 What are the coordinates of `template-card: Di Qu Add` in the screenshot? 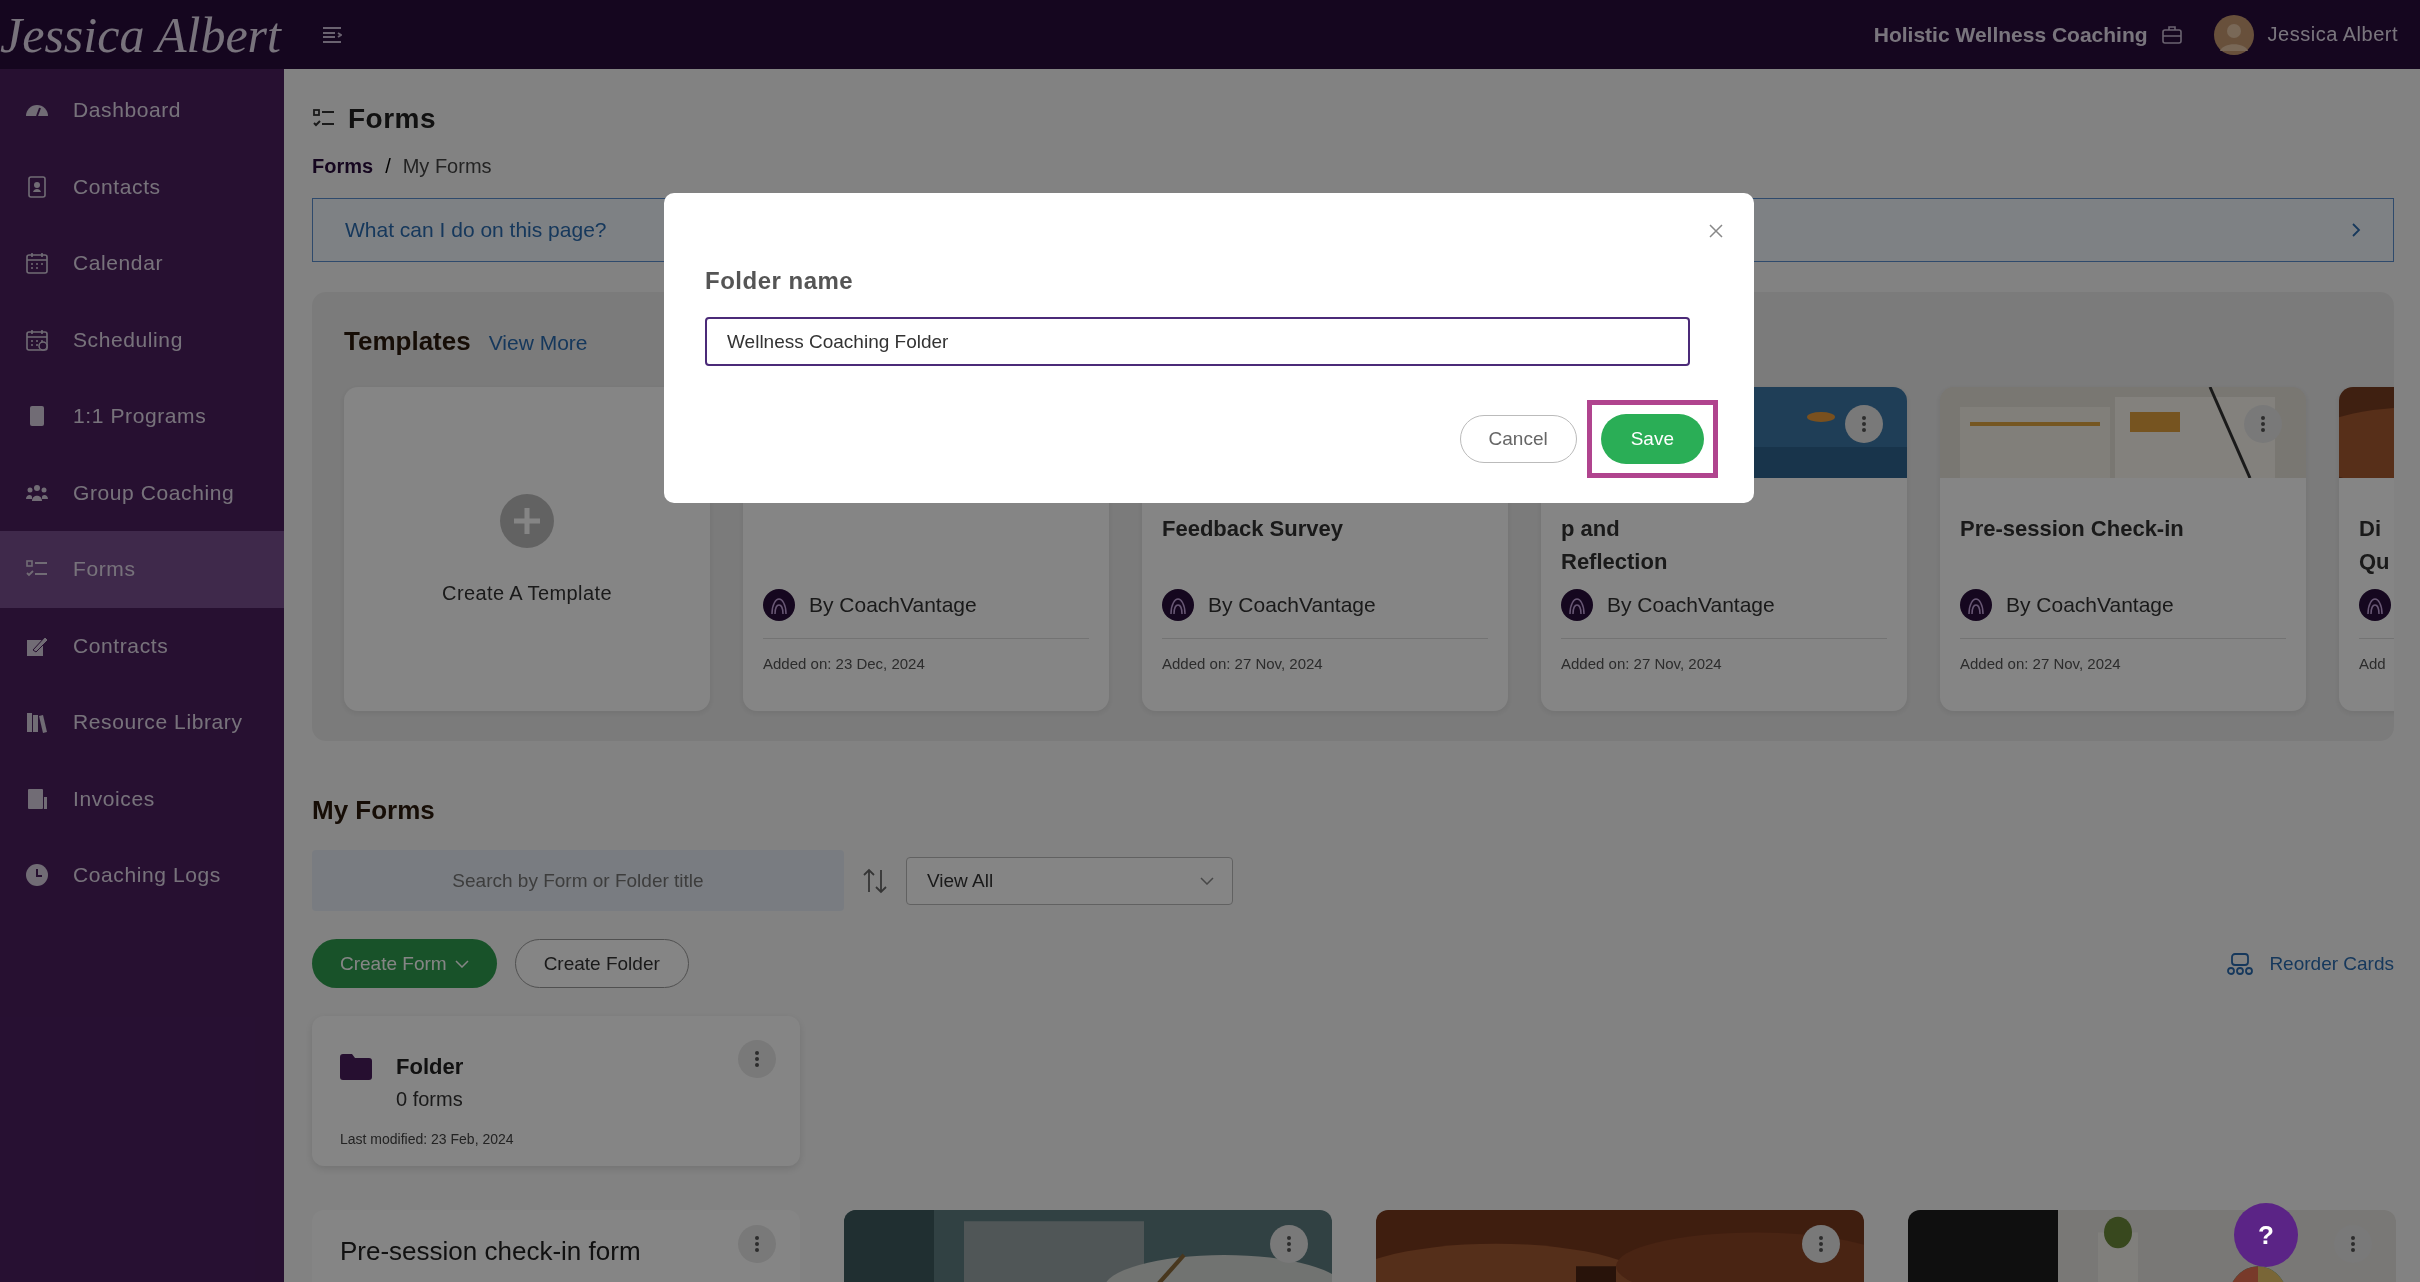 It's located at (2366, 549).